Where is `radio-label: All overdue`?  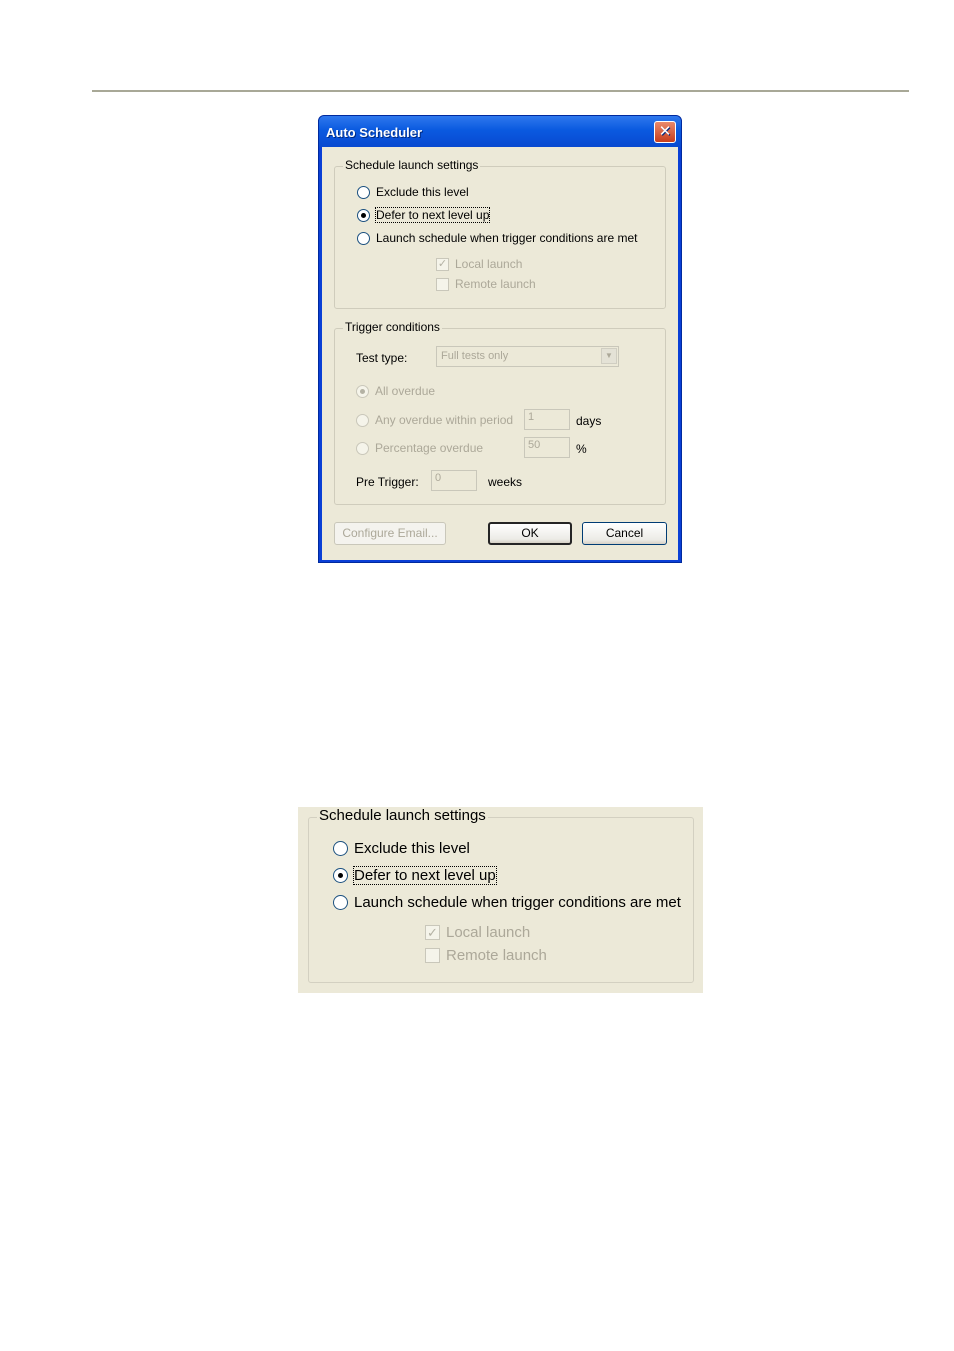
radio-label: All overdue is located at coordinates (405, 391).